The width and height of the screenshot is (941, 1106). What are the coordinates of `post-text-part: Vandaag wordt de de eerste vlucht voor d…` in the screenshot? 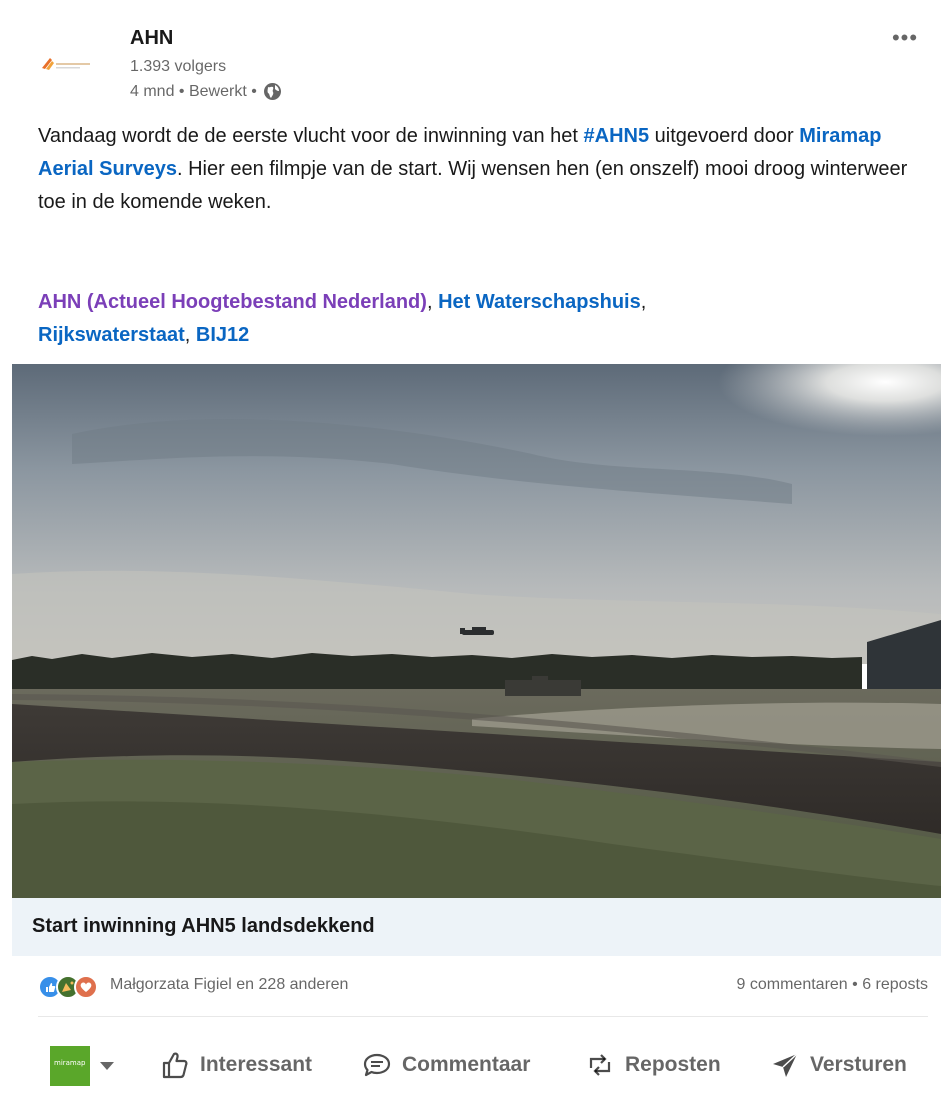 It's located at (311, 136).